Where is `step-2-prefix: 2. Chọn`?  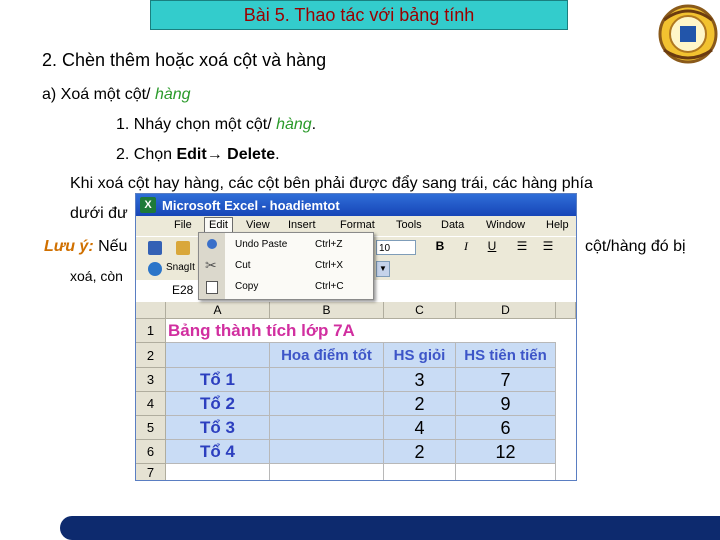 step-2-prefix: 2. Chọn is located at coordinates (146, 154).